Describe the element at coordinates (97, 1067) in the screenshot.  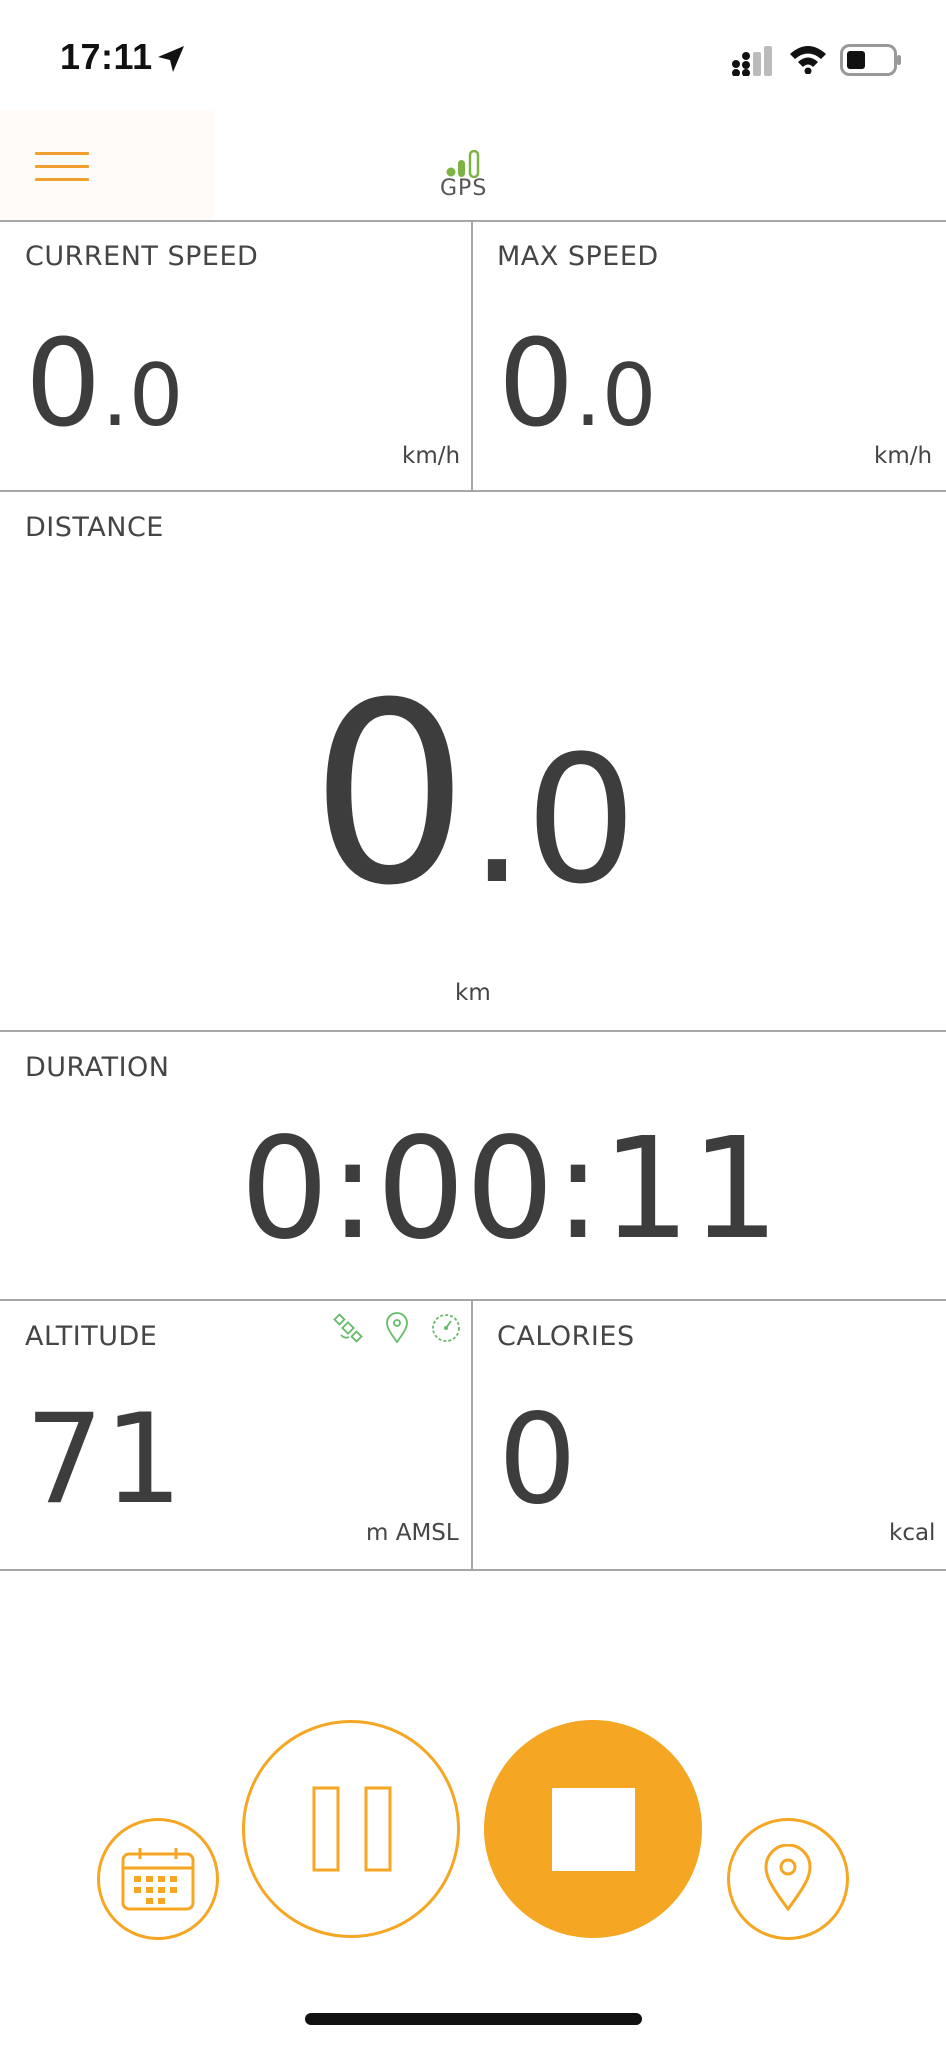
I see `duration-label: DURATION` at that location.